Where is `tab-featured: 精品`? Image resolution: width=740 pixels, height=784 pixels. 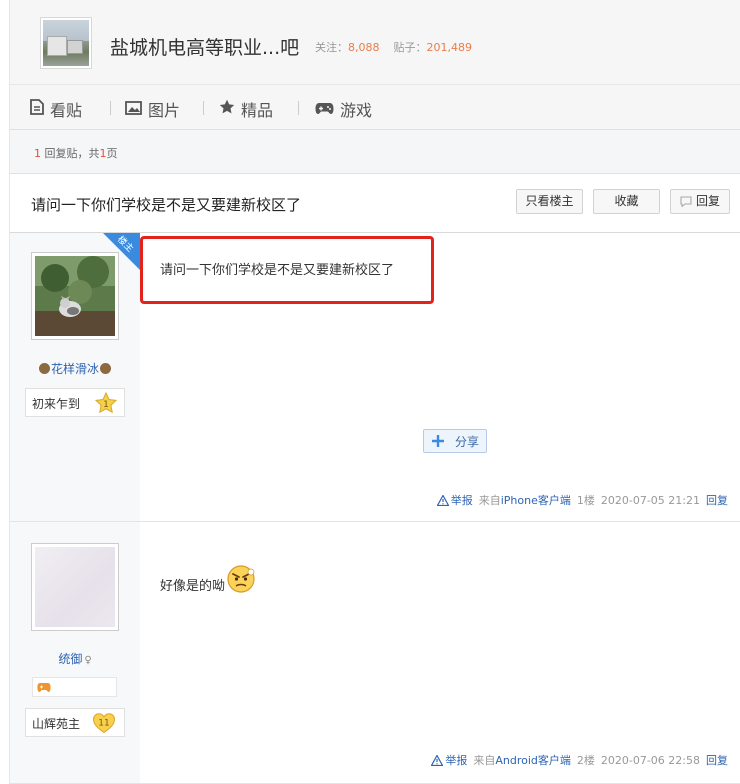
tab-featured: 精品 is located at coordinates (246, 109).